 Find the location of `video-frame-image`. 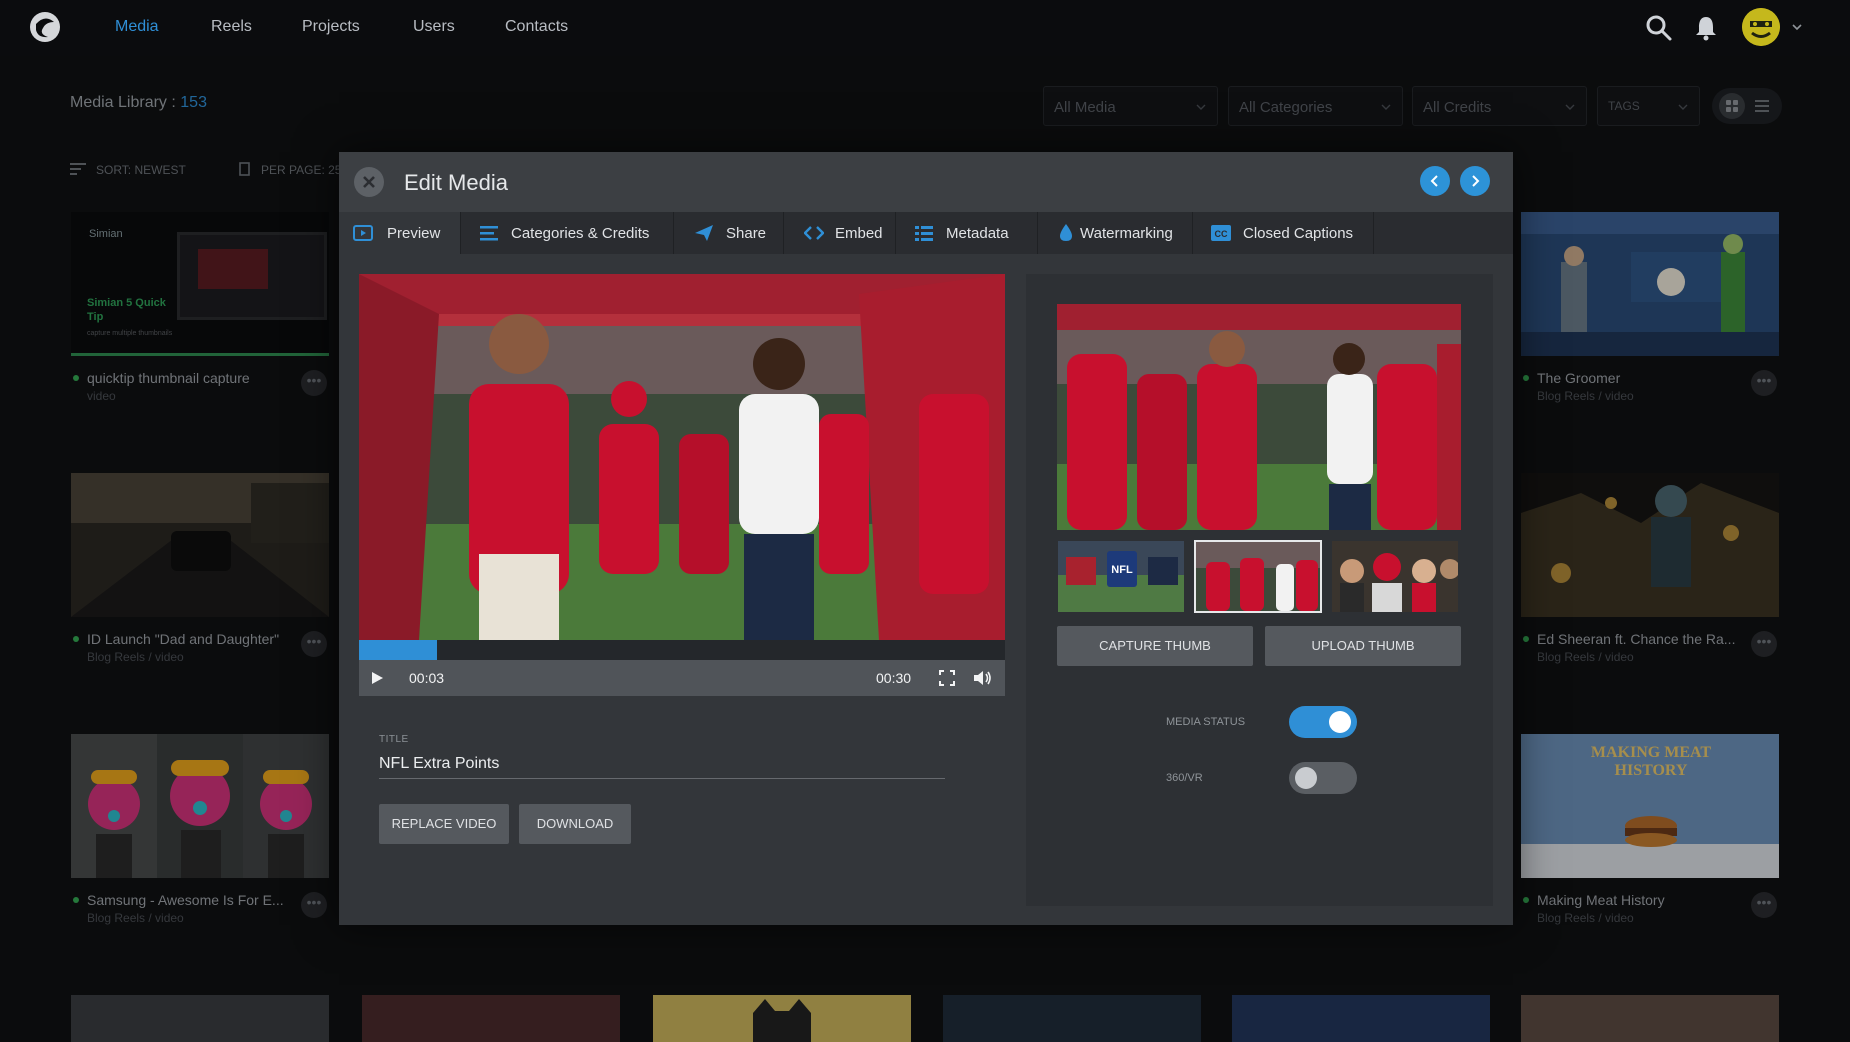

video-frame-image is located at coordinates (682, 457).